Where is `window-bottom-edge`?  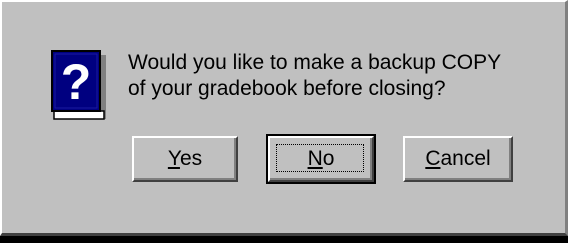 window-bottom-edge is located at coordinates (284, 239).